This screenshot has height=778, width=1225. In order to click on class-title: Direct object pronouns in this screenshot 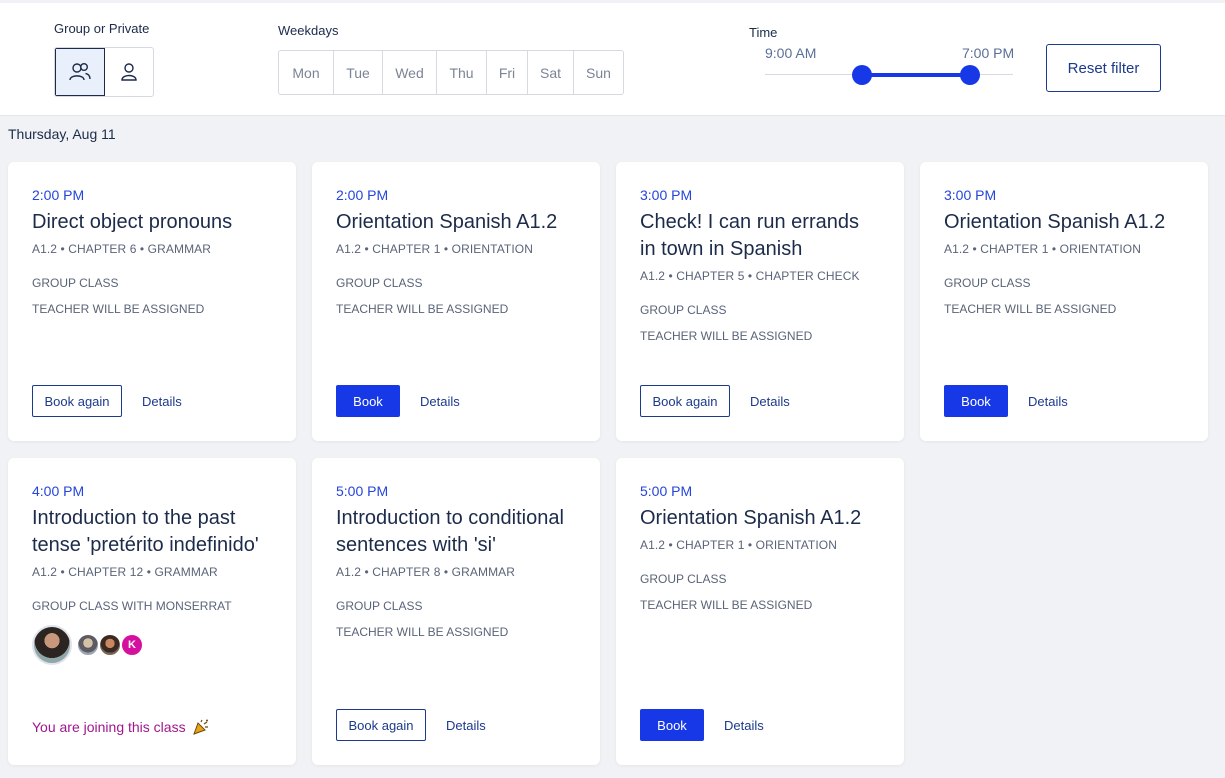, I will do `click(132, 222)`.